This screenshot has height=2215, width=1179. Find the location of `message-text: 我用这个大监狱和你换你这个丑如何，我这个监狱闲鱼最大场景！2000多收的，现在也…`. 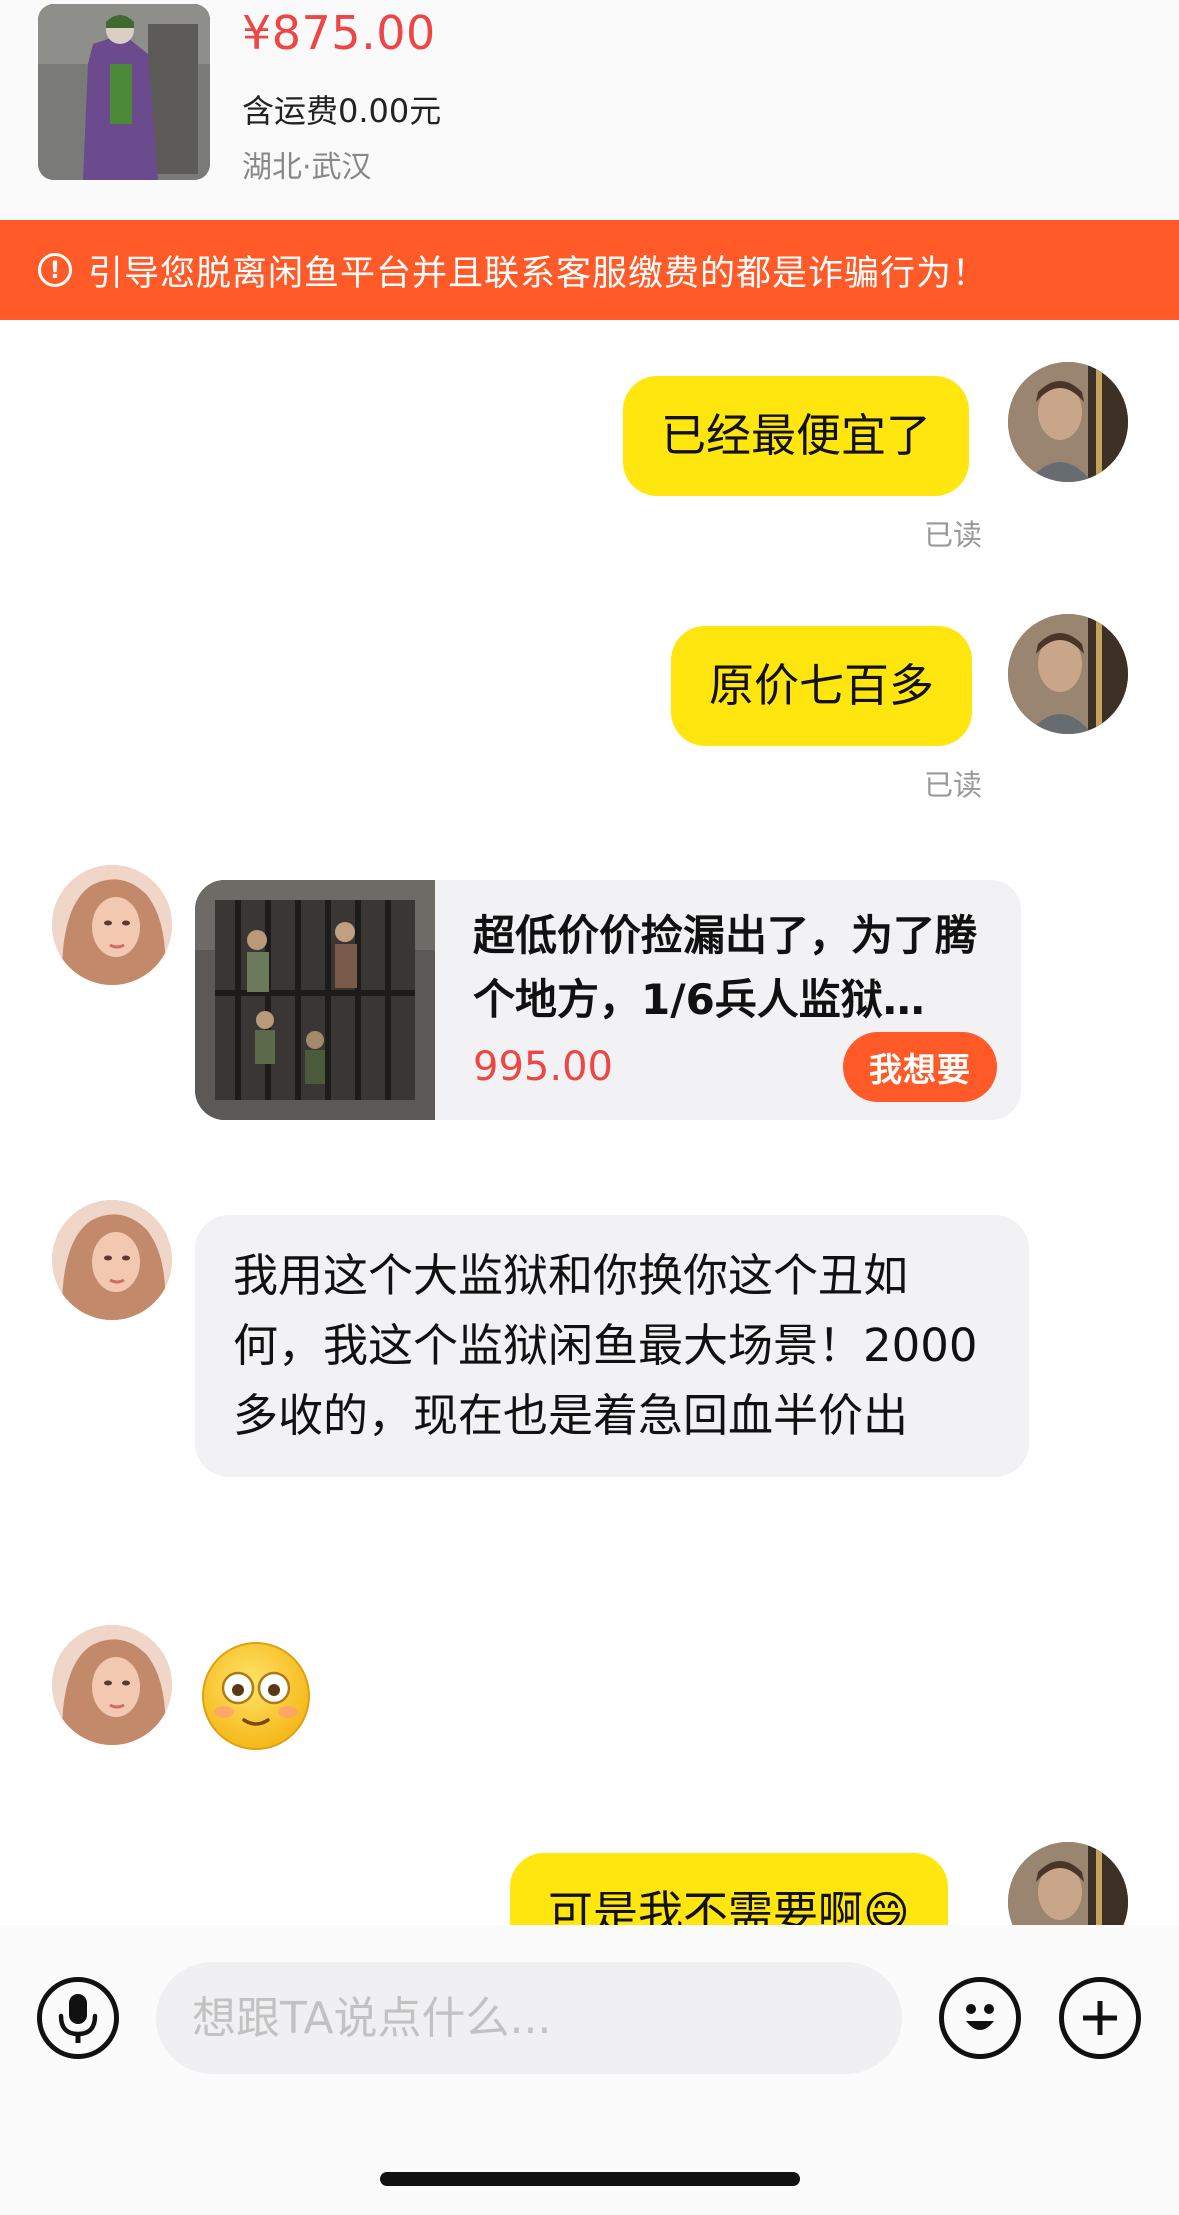

message-text: 我用这个大监狱和你换你这个丑如何，我这个监狱闲鱼最大场景！2000多收的，现在也… is located at coordinates (605, 1345).